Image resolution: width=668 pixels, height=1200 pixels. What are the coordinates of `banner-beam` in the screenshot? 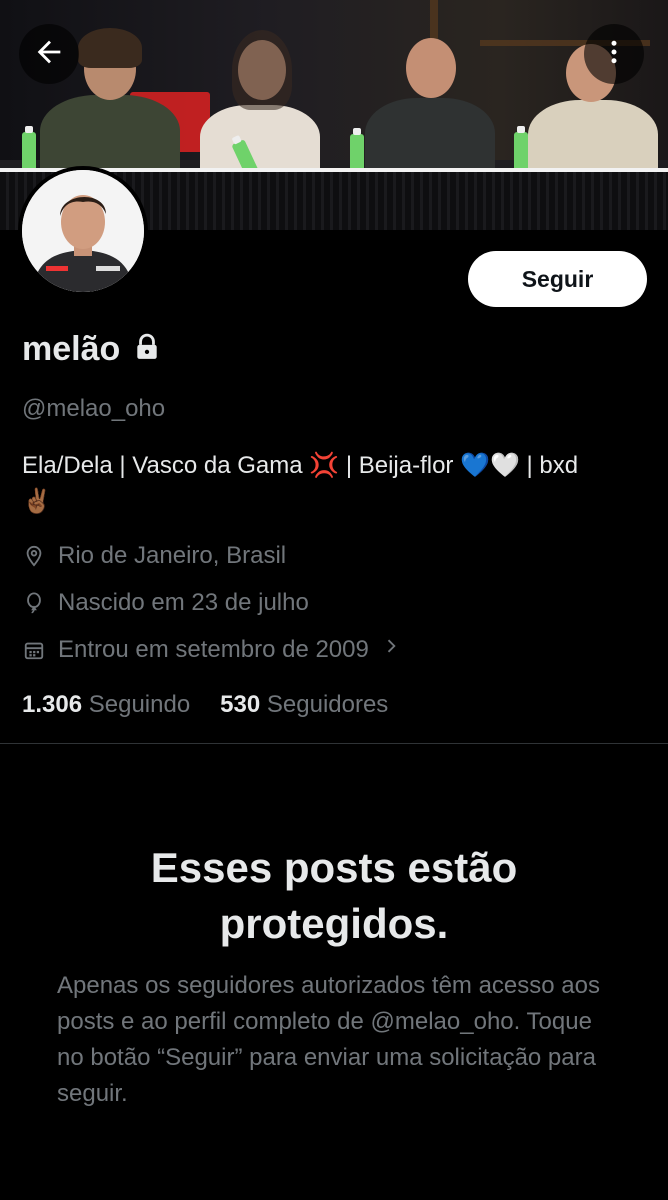 It's located at (434, 20).